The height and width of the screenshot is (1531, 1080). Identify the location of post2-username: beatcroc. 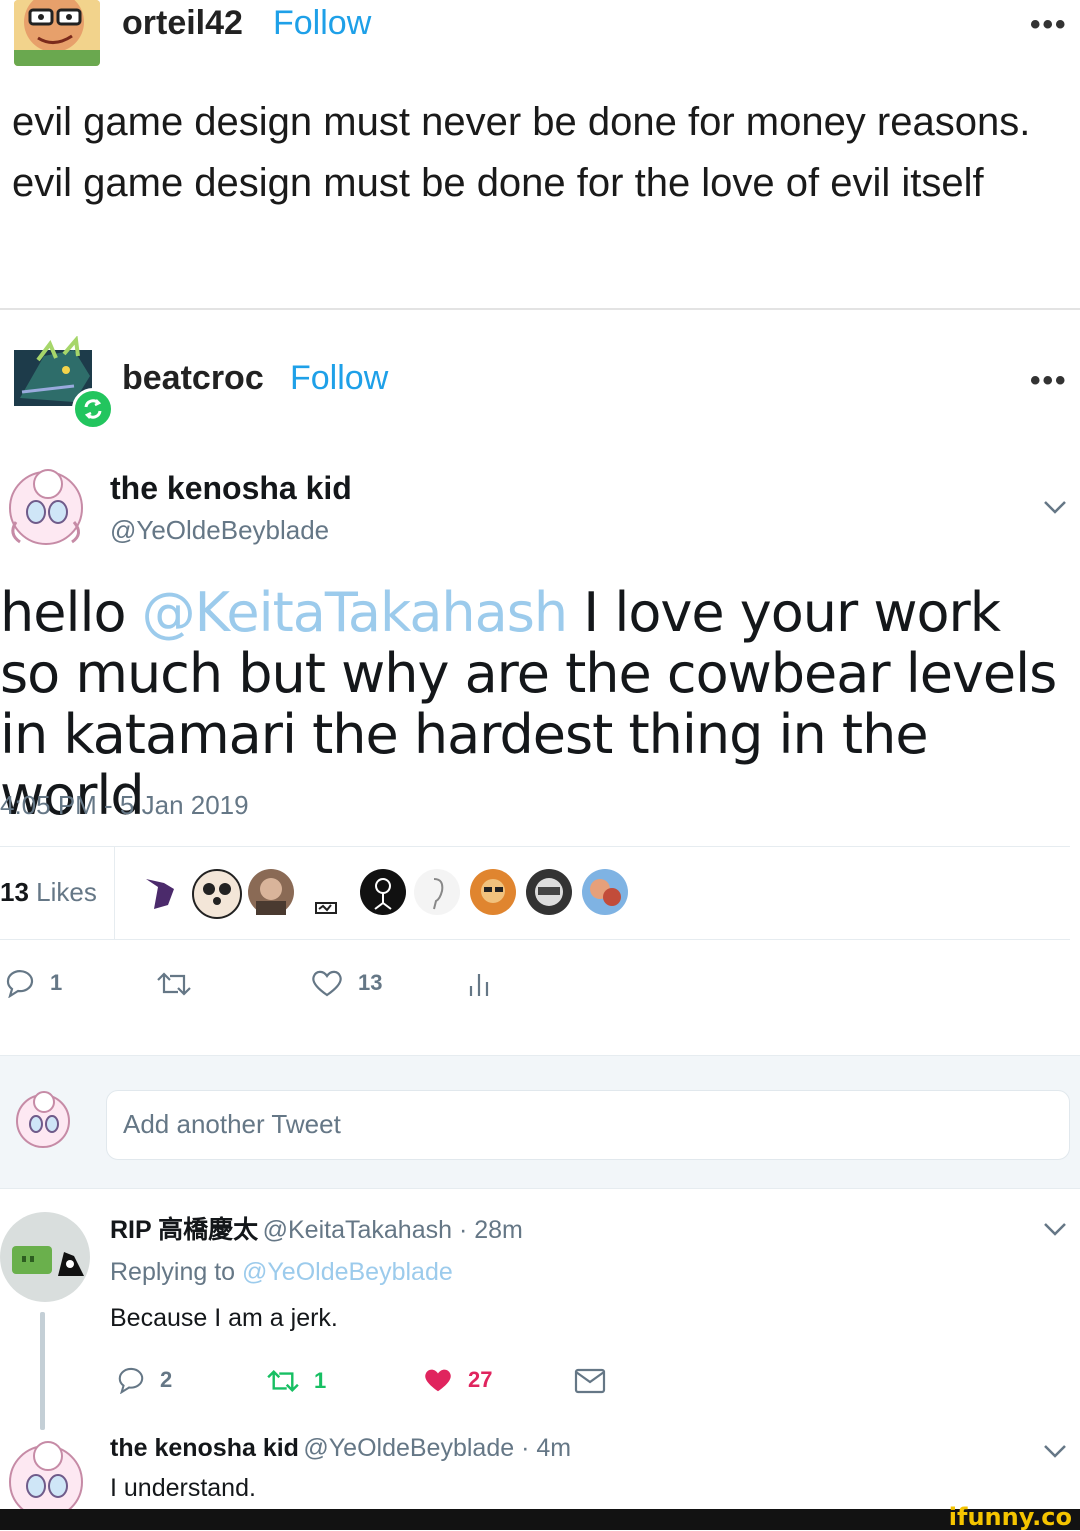
(193, 378).